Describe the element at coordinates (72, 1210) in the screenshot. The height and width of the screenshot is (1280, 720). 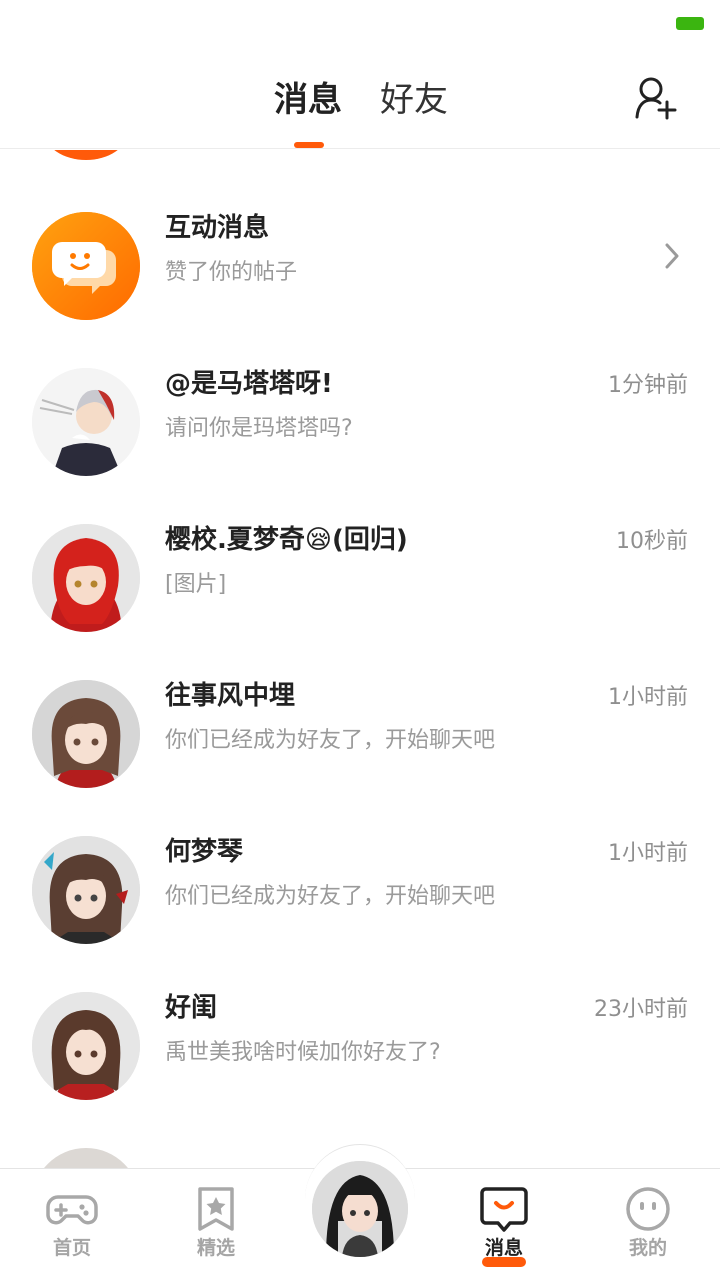
I see `gamepad-icon` at that location.